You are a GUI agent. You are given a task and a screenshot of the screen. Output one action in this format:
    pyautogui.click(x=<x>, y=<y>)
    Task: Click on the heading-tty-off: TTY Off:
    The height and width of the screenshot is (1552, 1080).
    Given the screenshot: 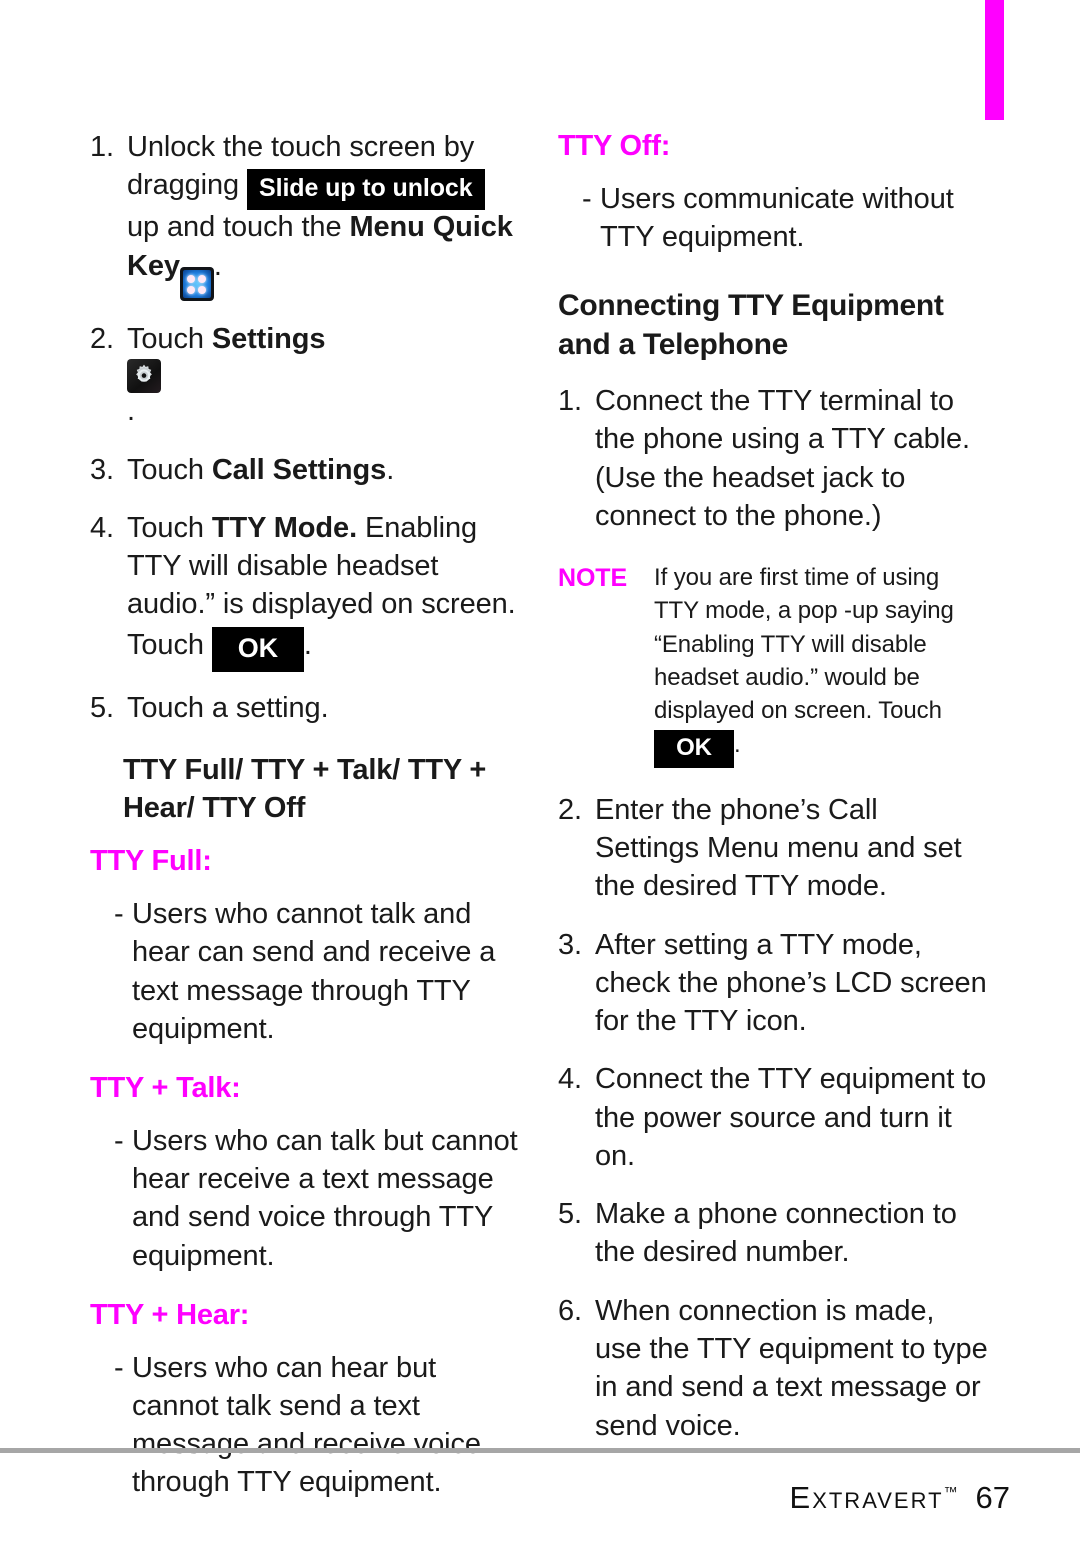 What is the action you would take?
    pyautogui.click(x=614, y=146)
    